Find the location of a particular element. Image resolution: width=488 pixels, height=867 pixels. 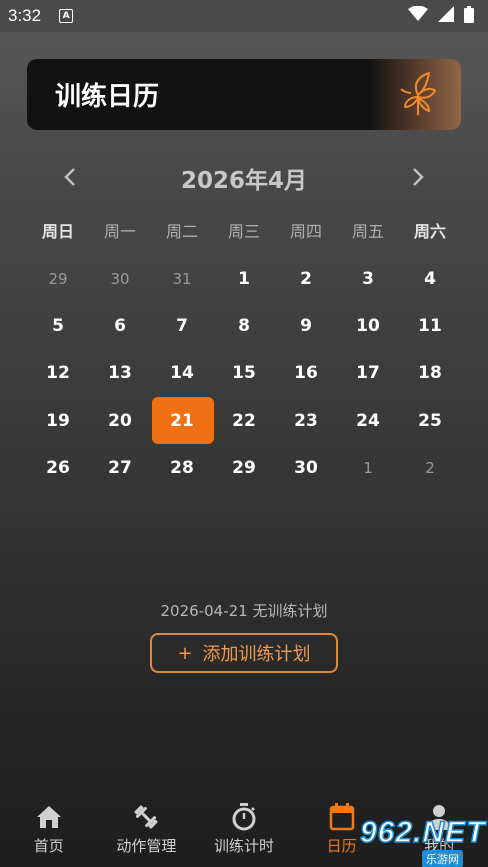

signal-icon is located at coordinates (446, 16).